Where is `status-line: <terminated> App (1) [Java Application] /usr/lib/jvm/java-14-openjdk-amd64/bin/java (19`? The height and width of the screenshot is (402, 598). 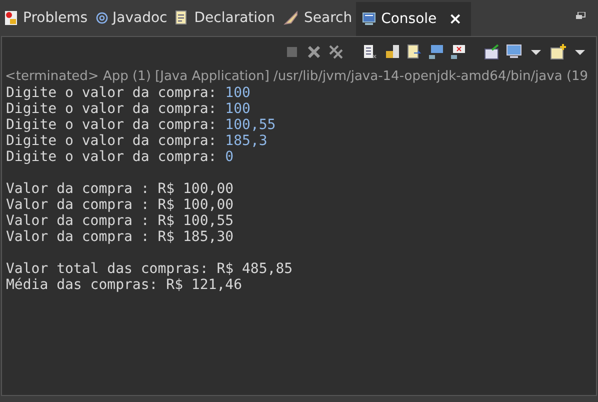 status-line: <terminated> App (1) [Java Application] /usr/lib/jvm/java-14-openjdk-amd64/bin/java (19 is located at coordinates (297, 77).